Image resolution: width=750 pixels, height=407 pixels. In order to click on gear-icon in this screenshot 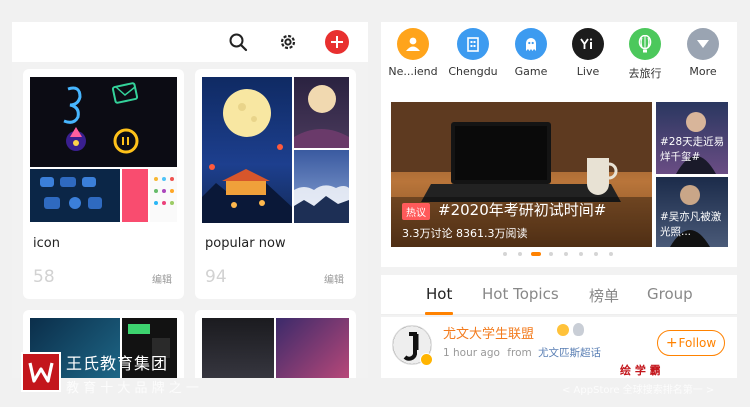, I will do `click(288, 42)`.